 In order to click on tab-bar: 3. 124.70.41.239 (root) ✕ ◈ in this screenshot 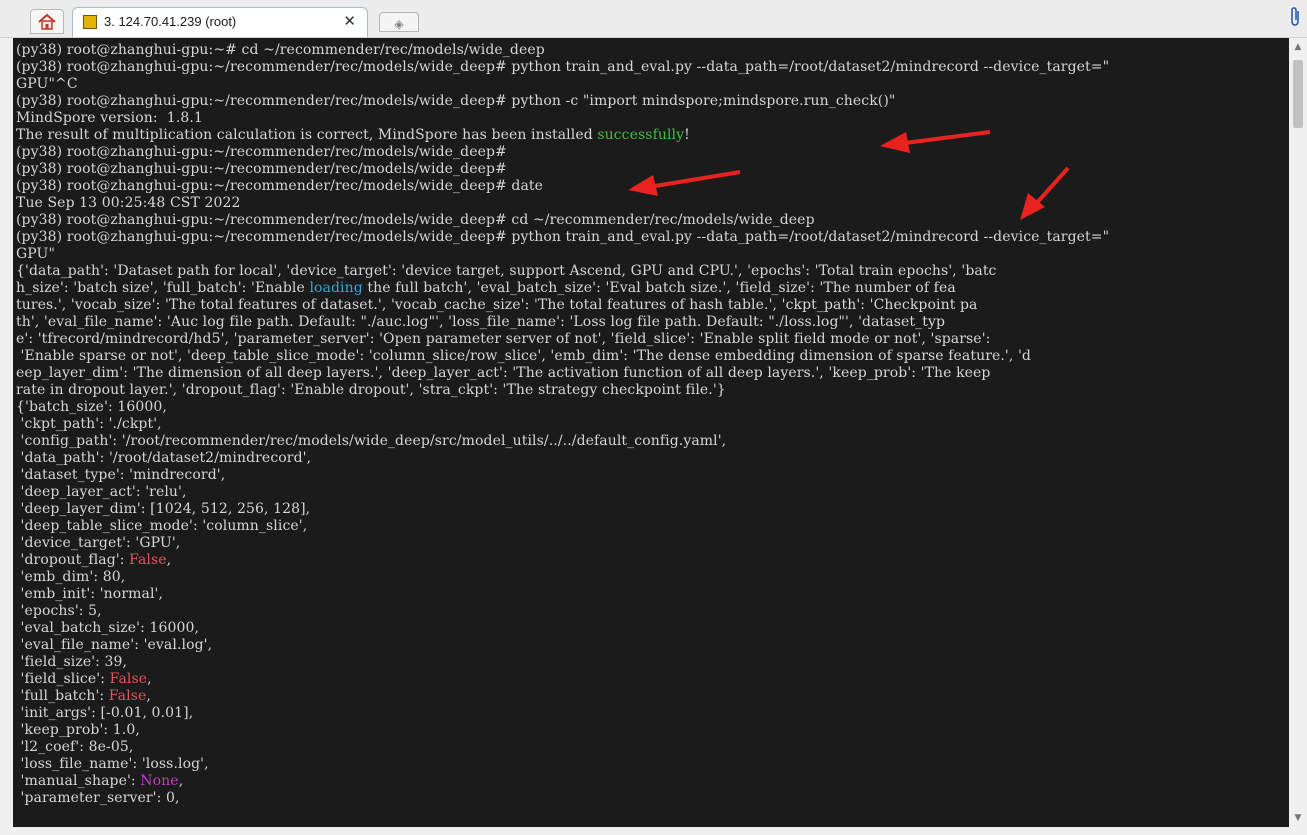, I will do `click(653, 19)`.